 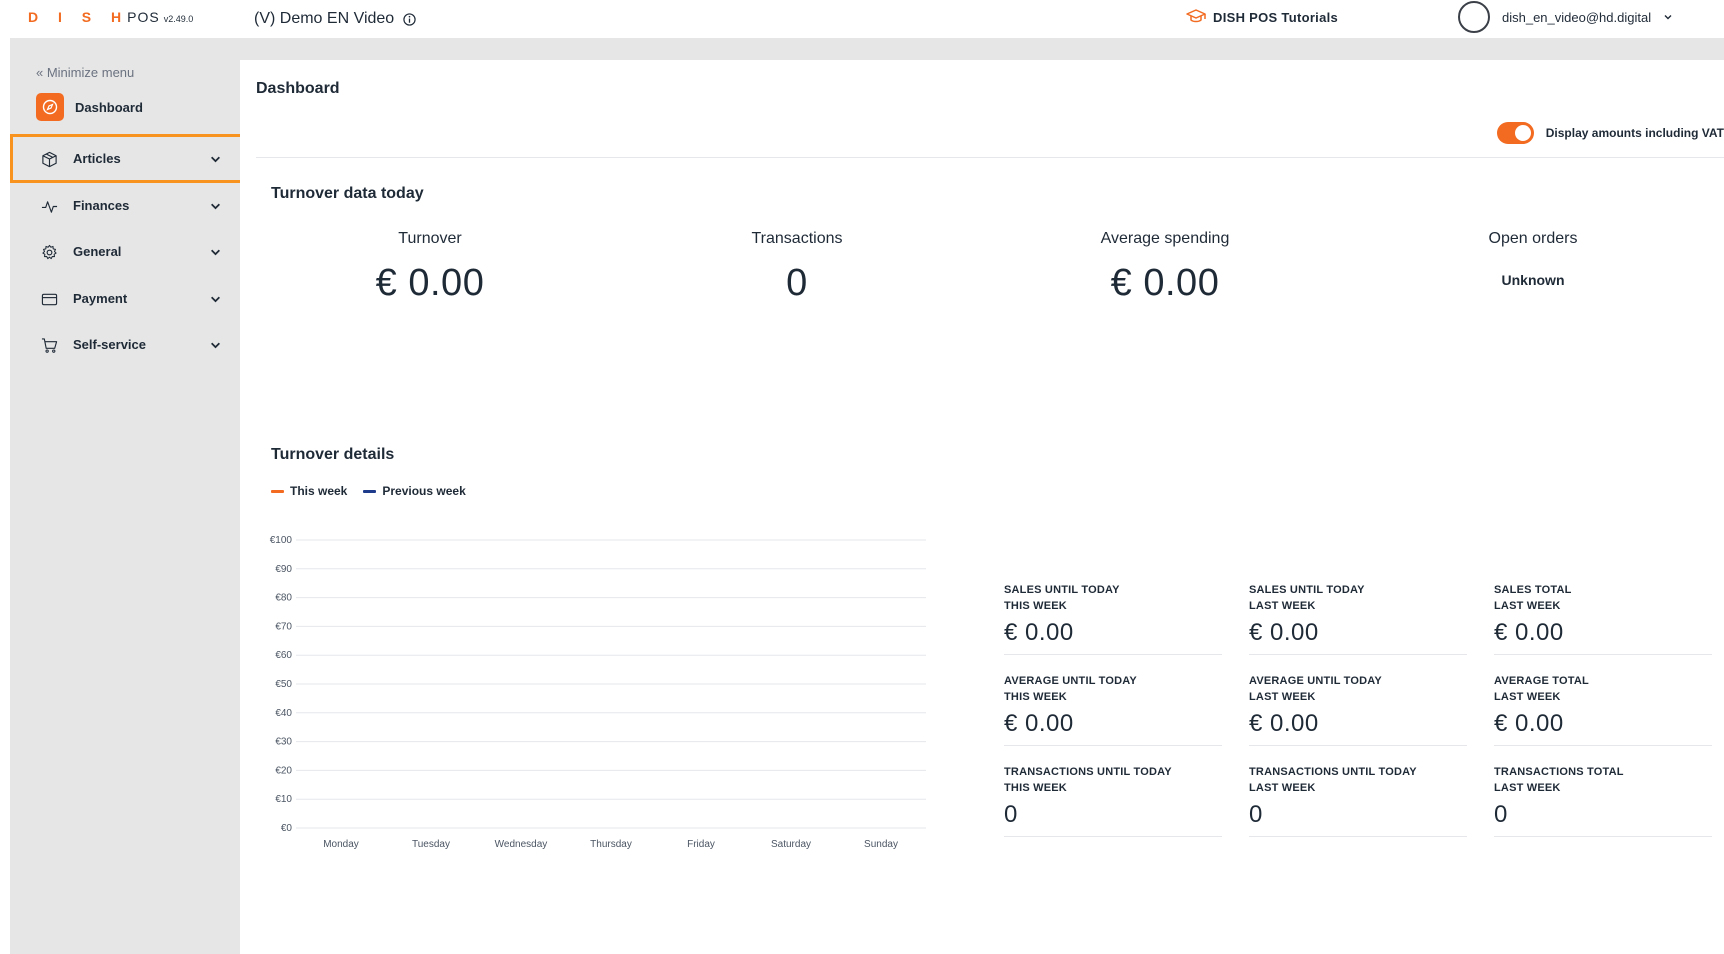 I want to click on venue-selector: (V) Demo EN Video, so click(x=335, y=19).